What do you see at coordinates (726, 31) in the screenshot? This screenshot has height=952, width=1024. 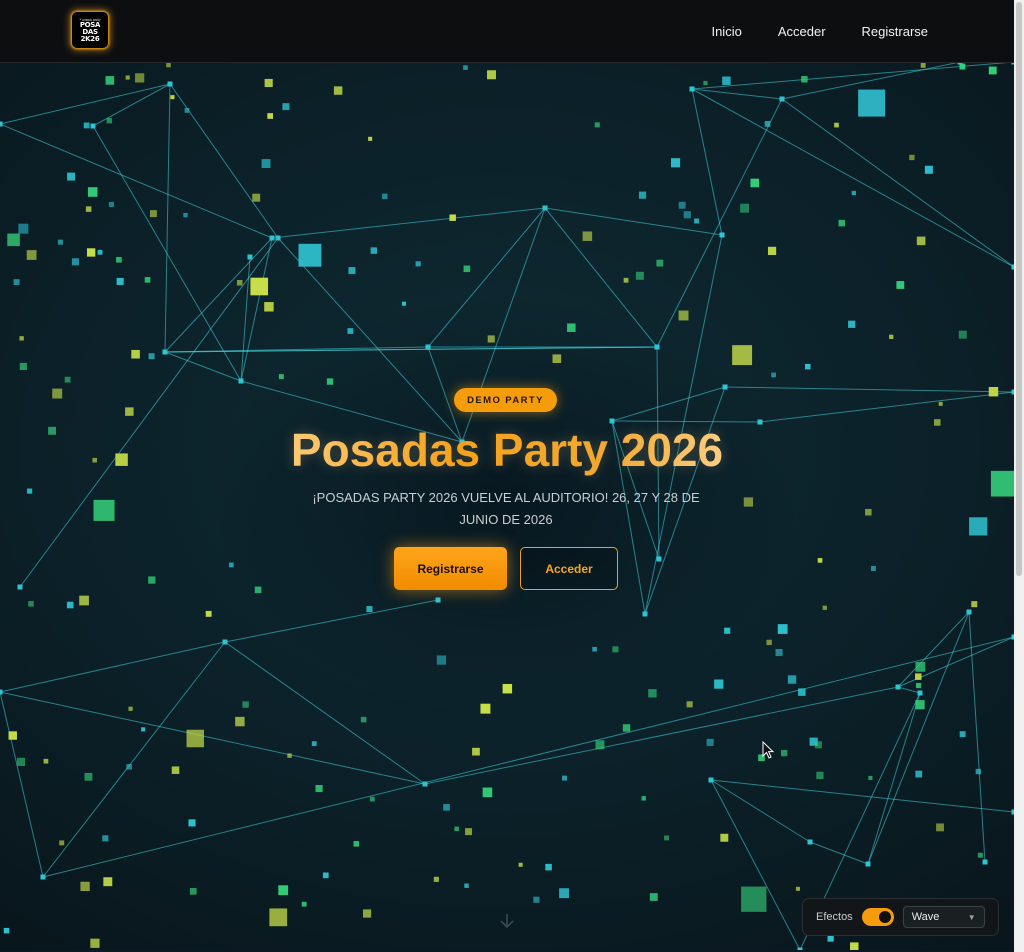 I see `nav-link-inicio: Inicio` at bounding box center [726, 31].